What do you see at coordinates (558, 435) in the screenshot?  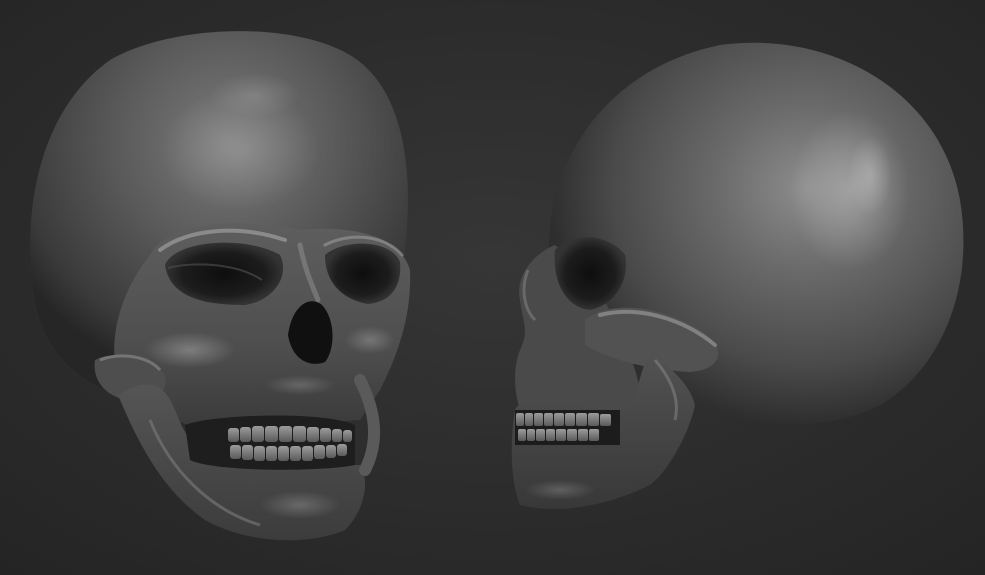 I see `lower-teeth` at bounding box center [558, 435].